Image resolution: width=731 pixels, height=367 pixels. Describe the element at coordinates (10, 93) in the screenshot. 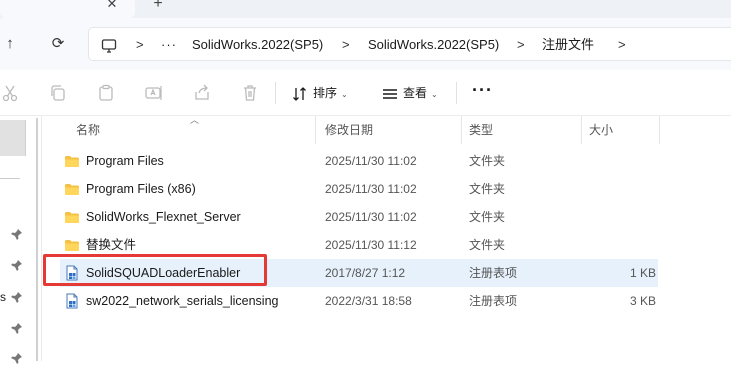

I see `cut-icon` at that location.